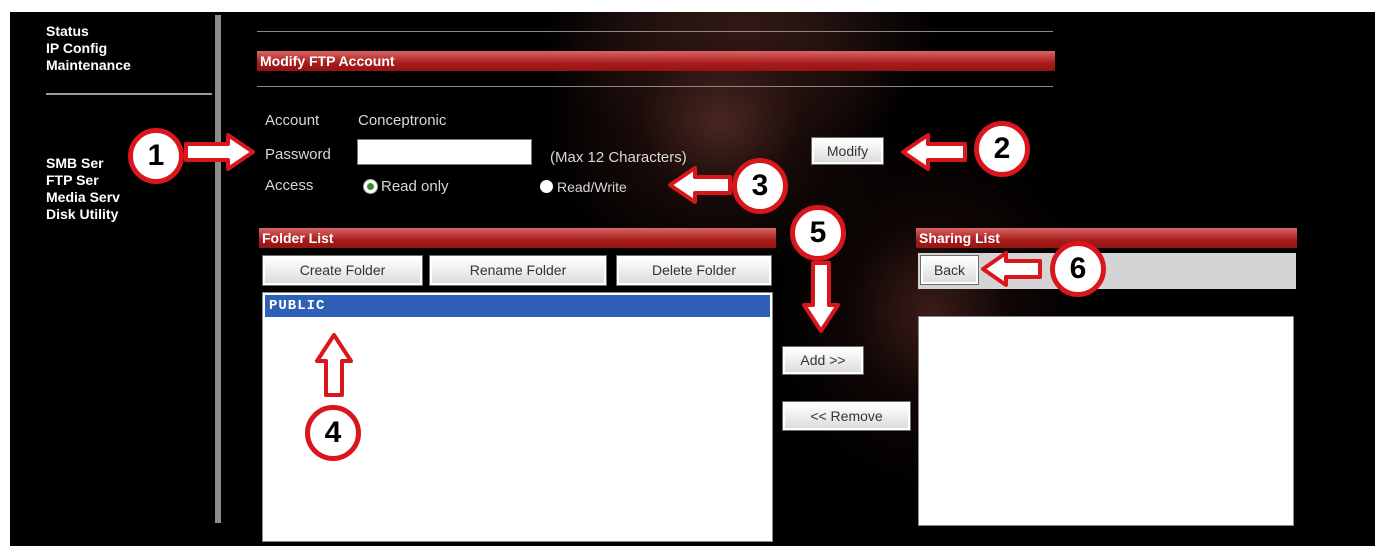  Describe the element at coordinates (818, 233) in the screenshot. I see `callout-5: 5` at that location.